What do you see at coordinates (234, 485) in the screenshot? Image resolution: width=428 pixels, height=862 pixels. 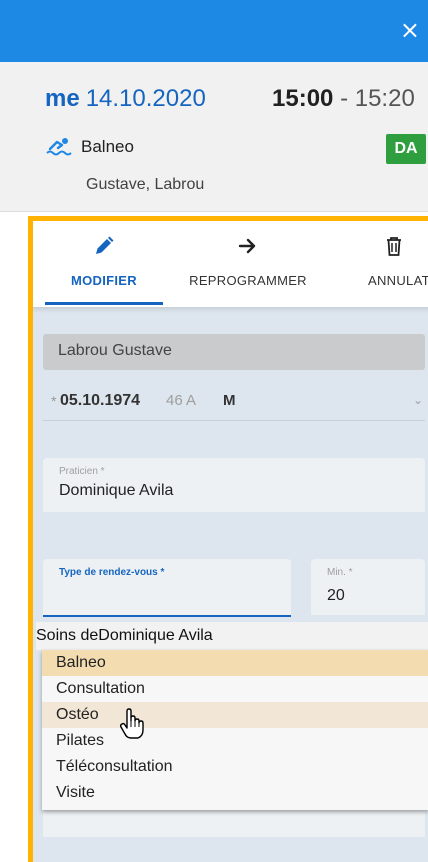 I see `praticien-field: Praticien * Dominique Avila` at bounding box center [234, 485].